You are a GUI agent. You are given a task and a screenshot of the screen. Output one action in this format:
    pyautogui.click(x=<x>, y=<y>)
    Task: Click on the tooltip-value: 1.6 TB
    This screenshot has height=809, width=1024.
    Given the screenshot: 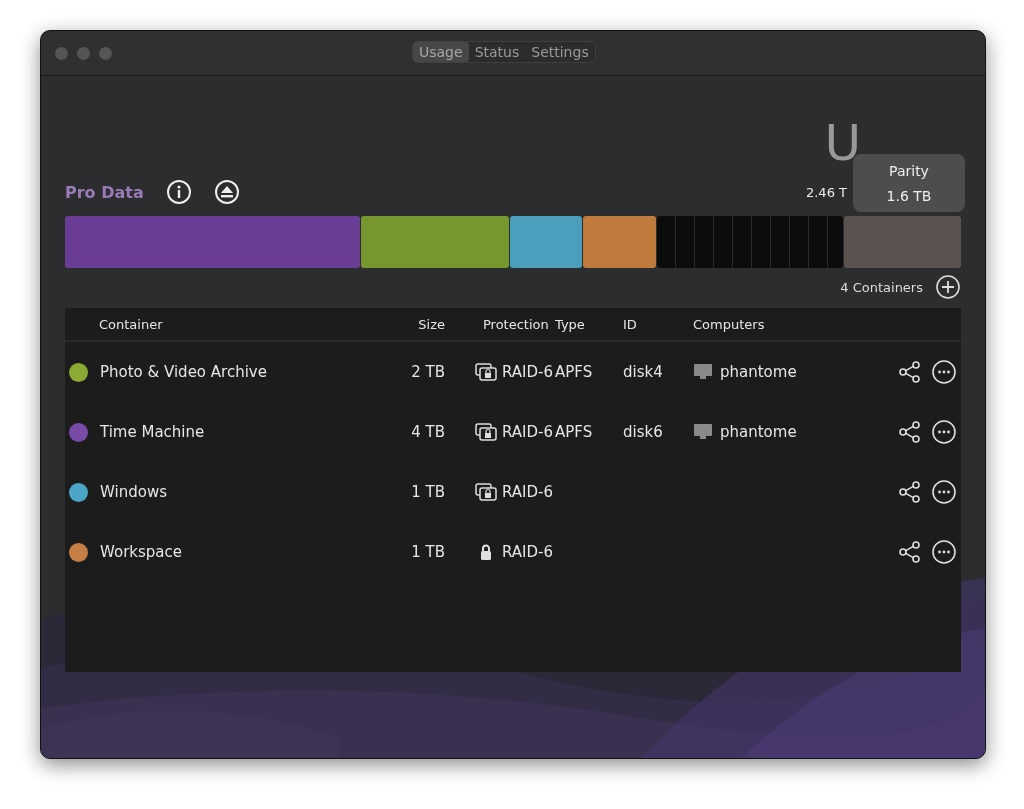 What is the action you would take?
    pyautogui.click(x=909, y=195)
    